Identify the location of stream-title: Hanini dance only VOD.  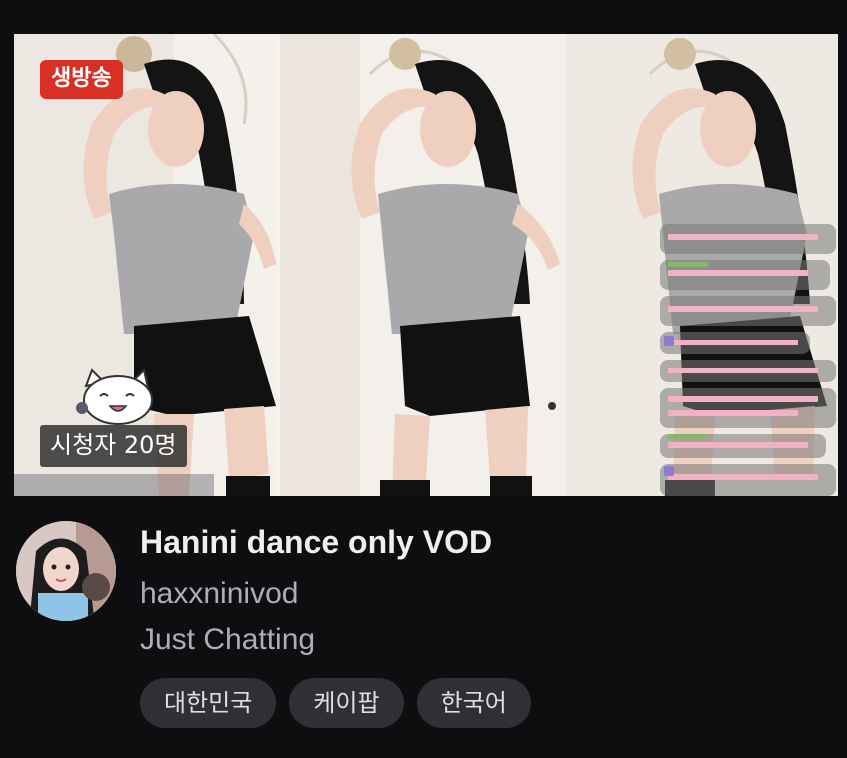
(316, 542).